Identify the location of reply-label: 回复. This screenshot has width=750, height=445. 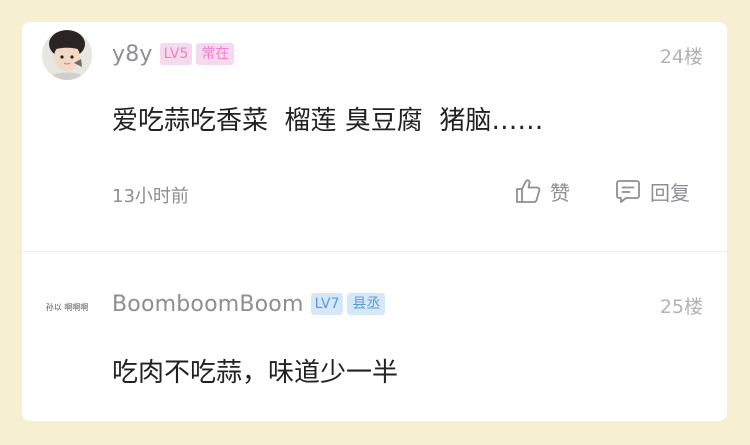
(670, 192).